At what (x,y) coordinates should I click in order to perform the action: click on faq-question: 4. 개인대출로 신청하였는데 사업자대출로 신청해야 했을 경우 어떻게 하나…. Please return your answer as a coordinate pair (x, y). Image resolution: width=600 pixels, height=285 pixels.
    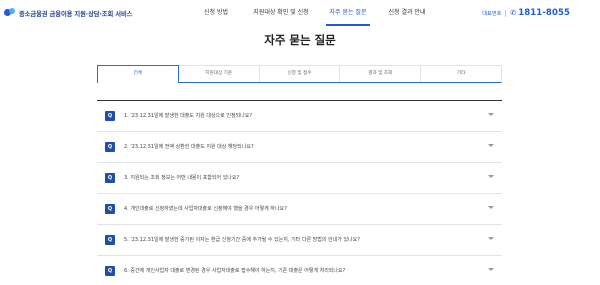
    Looking at the image, I should click on (205, 209).